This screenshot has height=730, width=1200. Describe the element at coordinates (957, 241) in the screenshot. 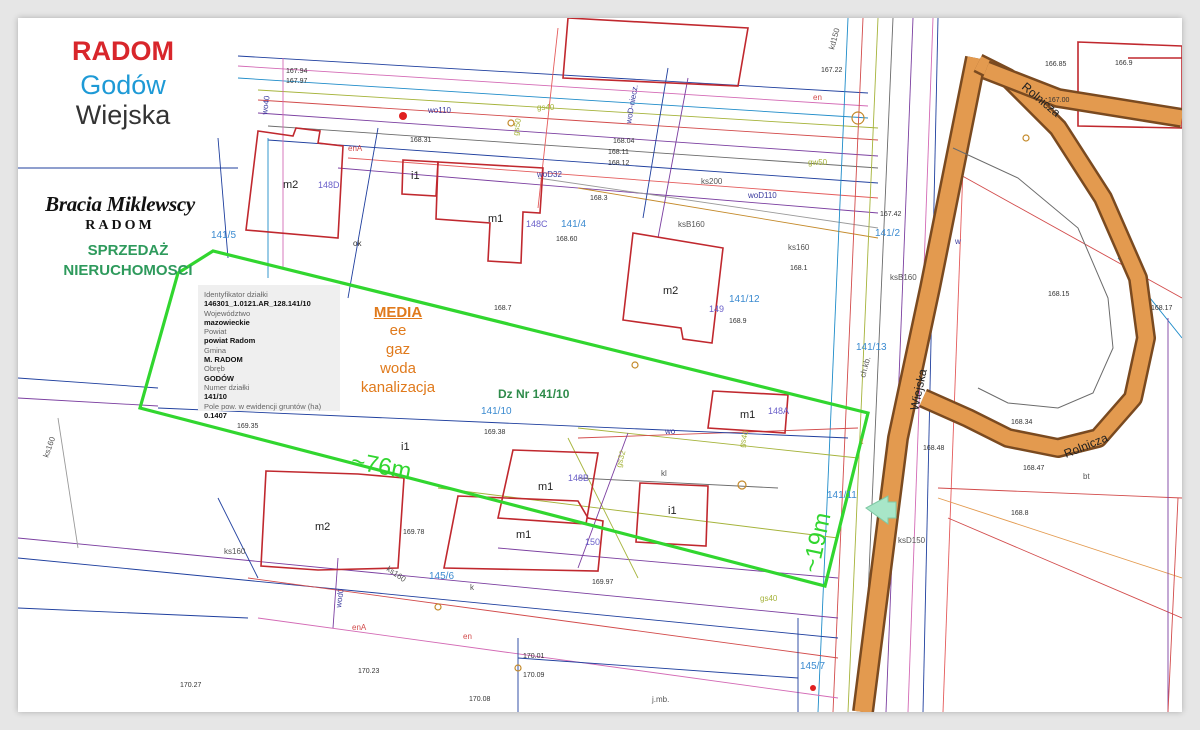

I see `utility-label: w` at that location.